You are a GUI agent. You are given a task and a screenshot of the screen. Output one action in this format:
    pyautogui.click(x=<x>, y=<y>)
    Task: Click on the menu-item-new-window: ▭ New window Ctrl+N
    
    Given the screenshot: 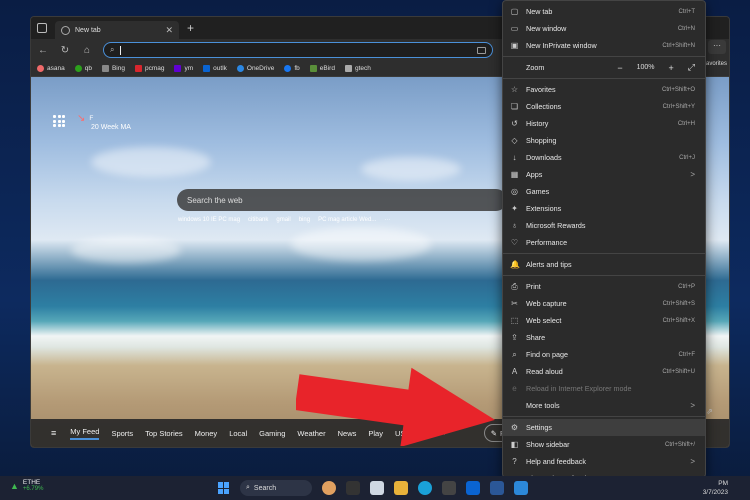 What is the action you would take?
    pyautogui.click(x=604, y=28)
    